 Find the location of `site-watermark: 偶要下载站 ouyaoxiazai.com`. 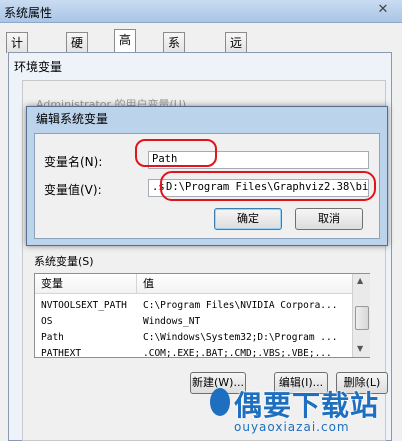

site-watermark: 偶要下载站 ouyaoxiazai.com is located at coordinates (305, 412).